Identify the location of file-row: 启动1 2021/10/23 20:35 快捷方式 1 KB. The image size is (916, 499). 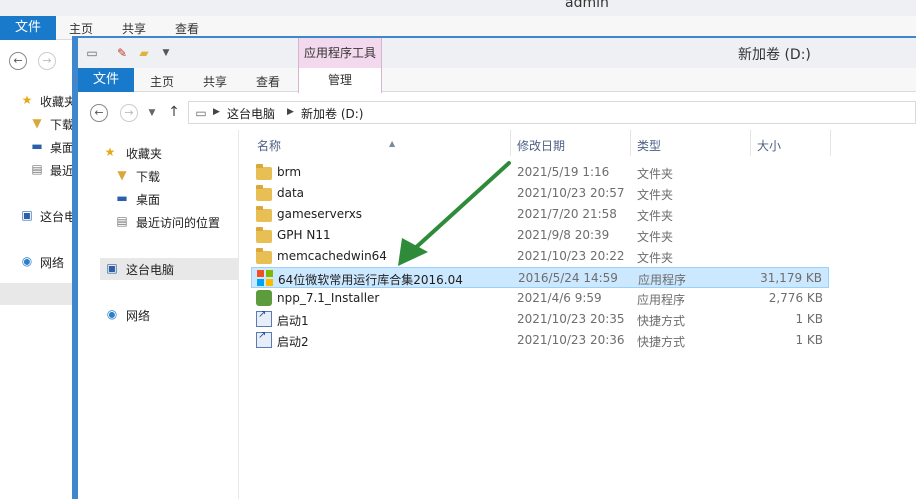
(540, 319).